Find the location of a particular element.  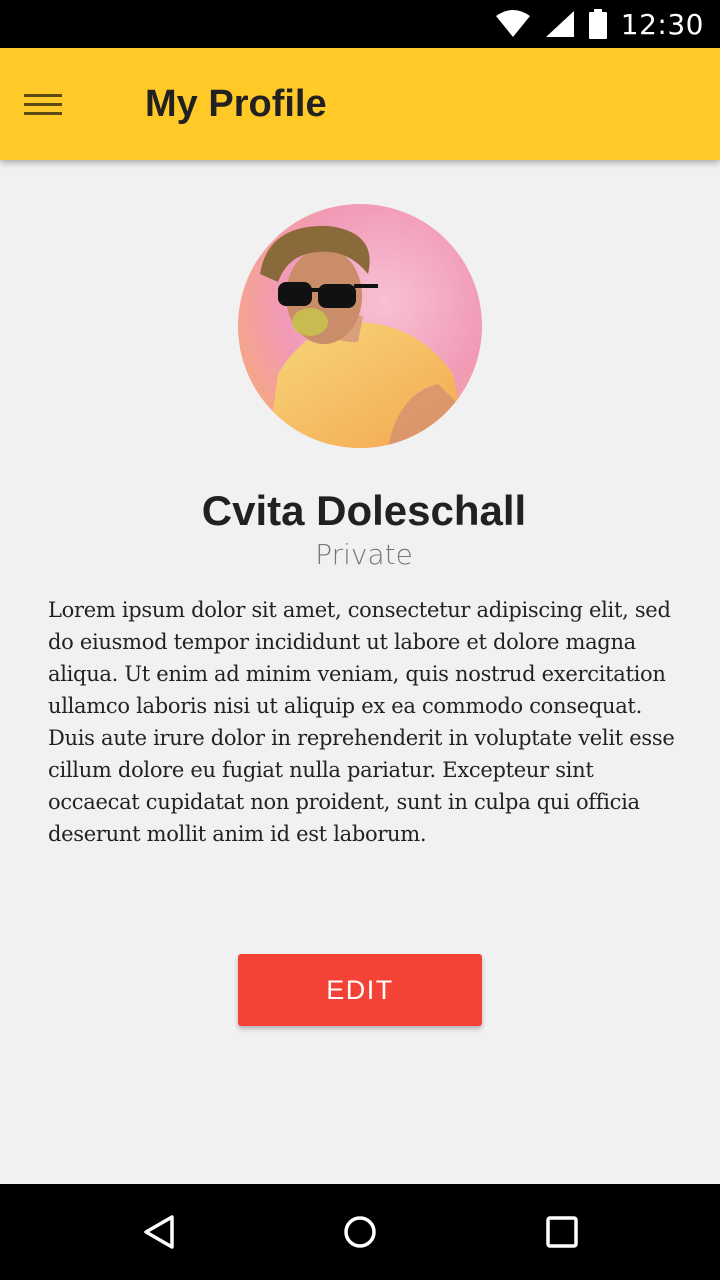

back-icon is located at coordinates (159, 1232).